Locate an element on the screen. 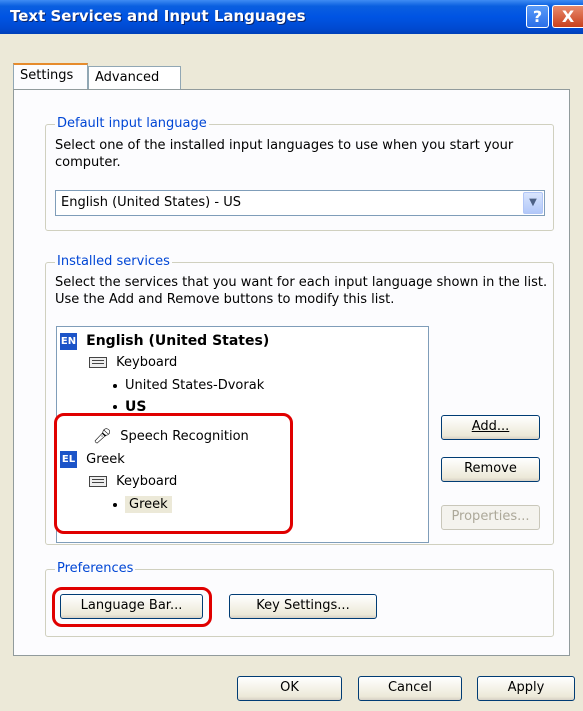 The width and height of the screenshot is (583, 711). close-button: X is located at coordinates (567, 16).